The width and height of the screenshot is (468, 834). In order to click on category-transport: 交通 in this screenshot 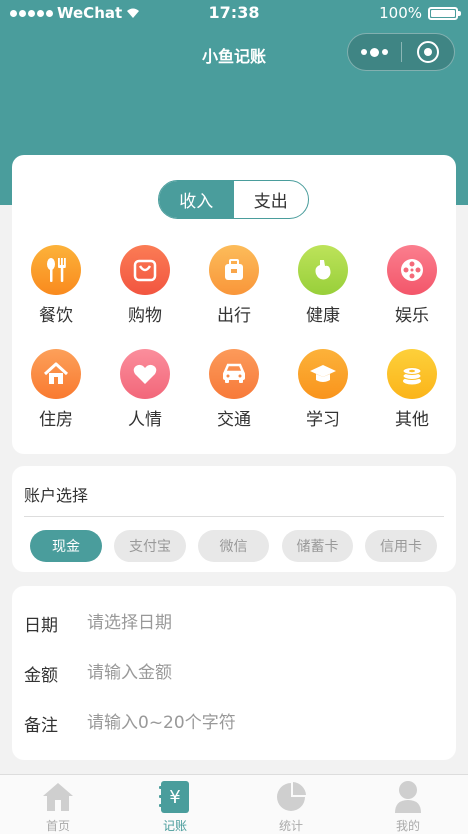, I will do `click(234, 389)`.